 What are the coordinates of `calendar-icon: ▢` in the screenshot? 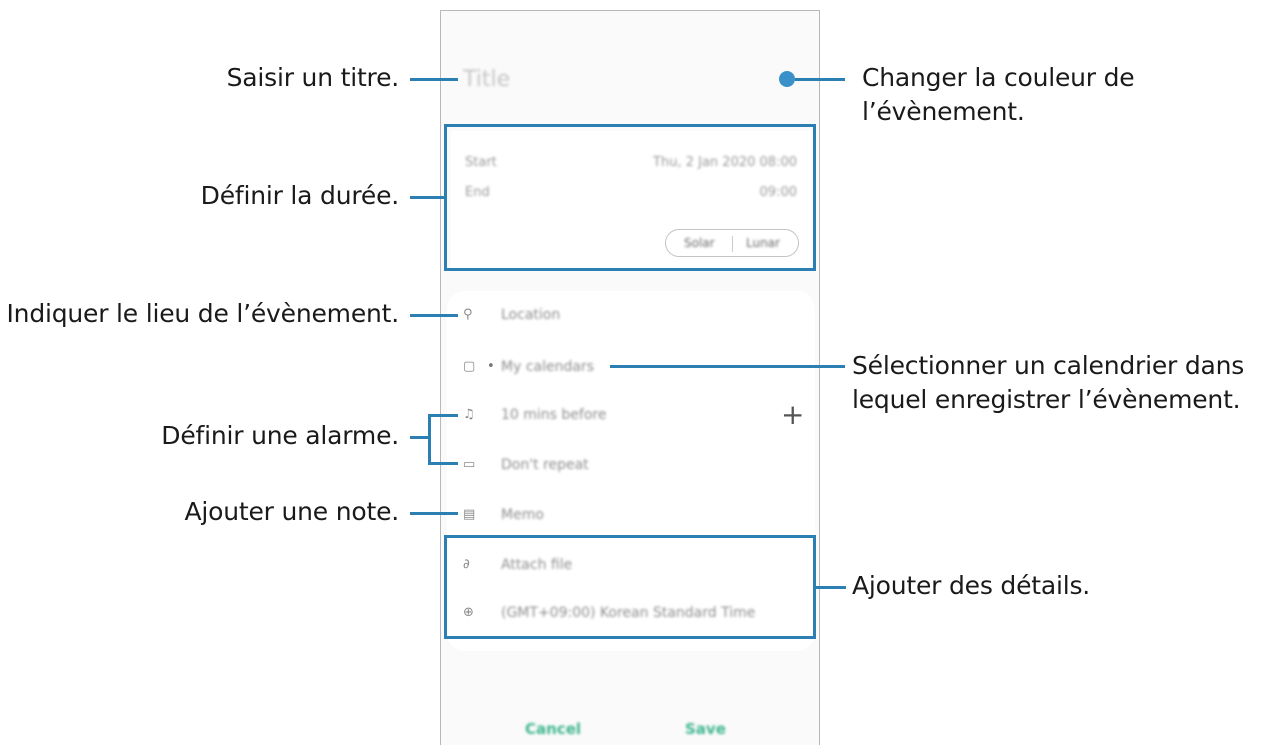 It's located at (469, 366).